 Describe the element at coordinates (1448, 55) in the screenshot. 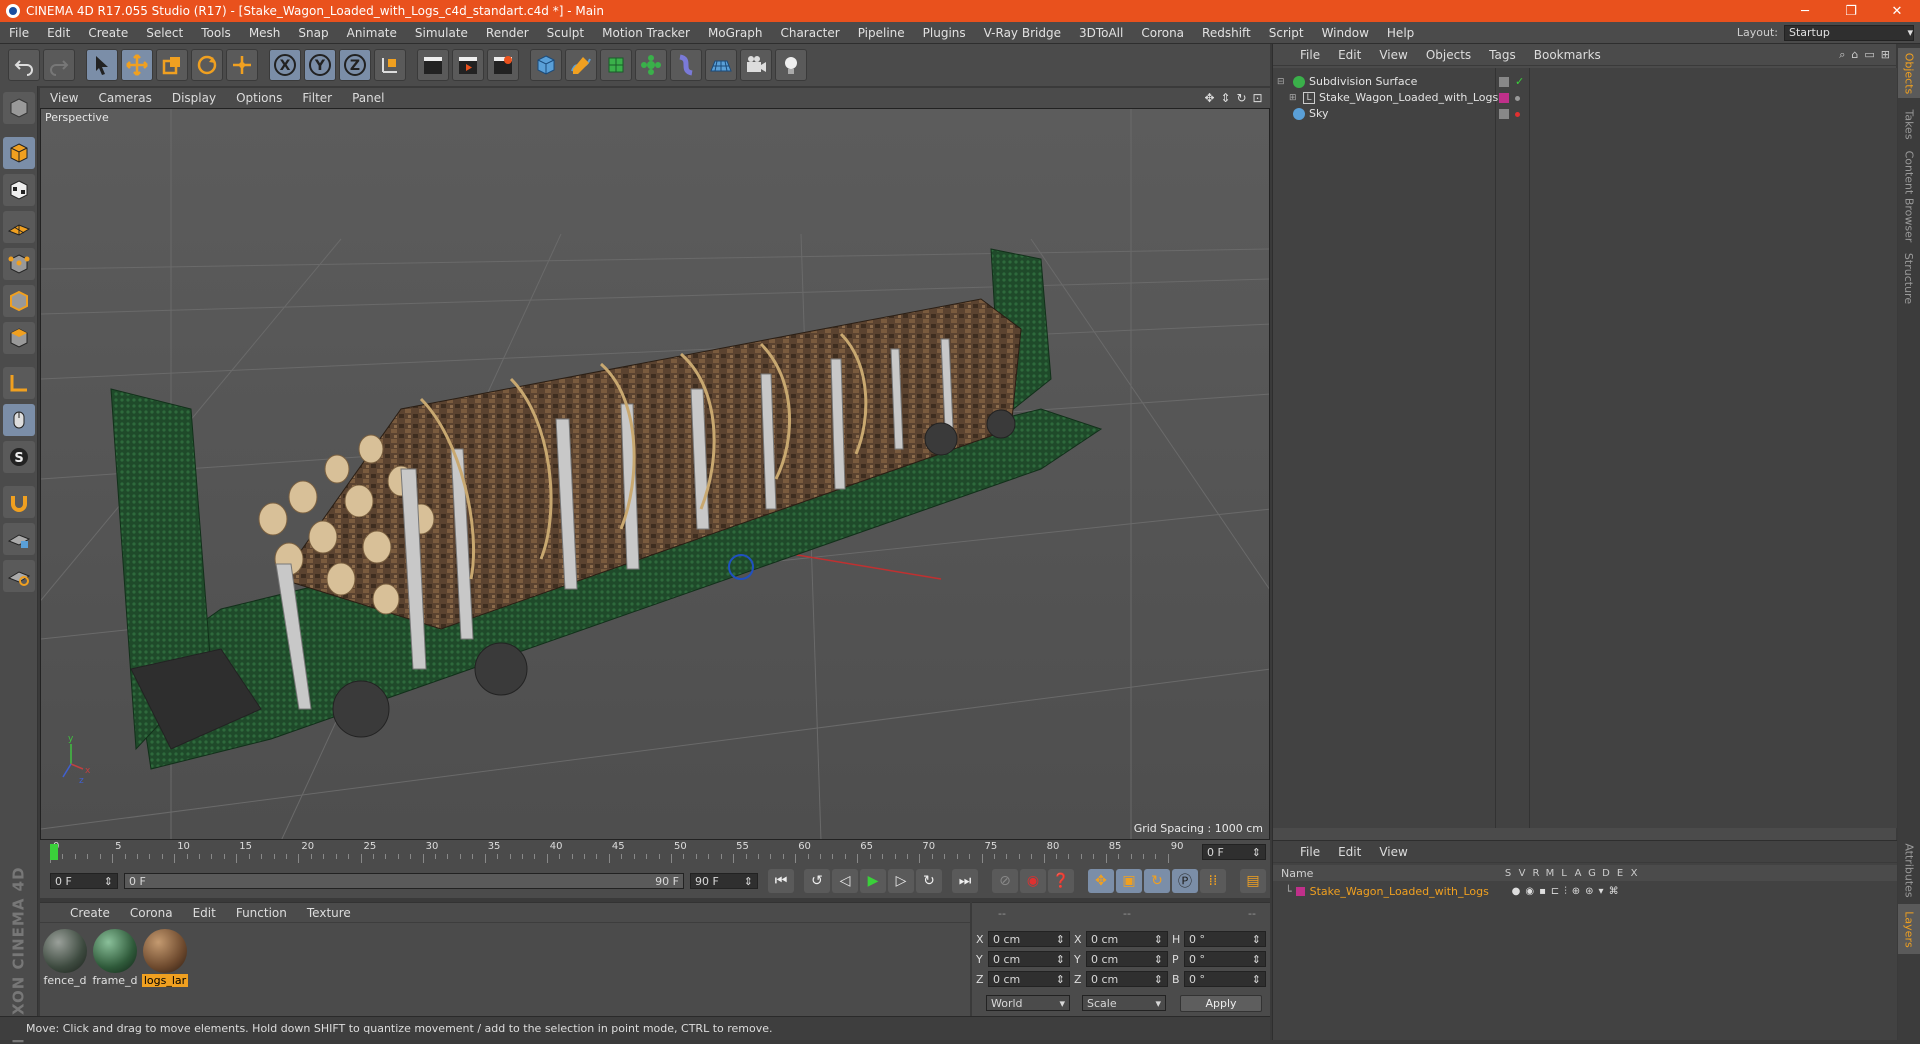

I see `obj-menu-objects: Objects` at that location.